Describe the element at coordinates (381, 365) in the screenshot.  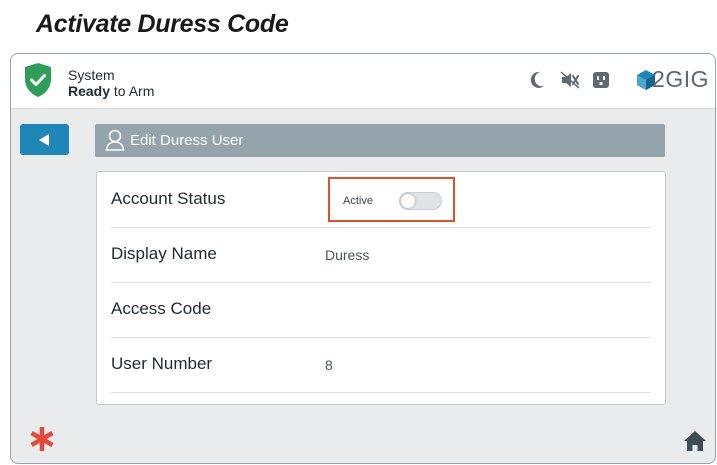
I see `user-number-row: User Number 8` at that location.